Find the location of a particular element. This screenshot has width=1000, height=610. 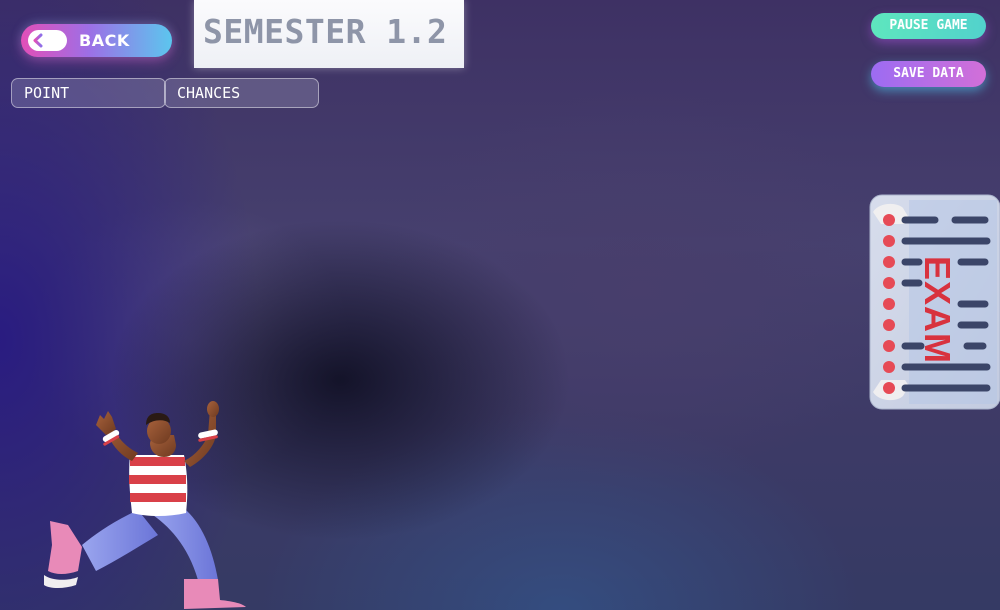

pause-game-button: PAUSE GAME is located at coordinates (928, 26).